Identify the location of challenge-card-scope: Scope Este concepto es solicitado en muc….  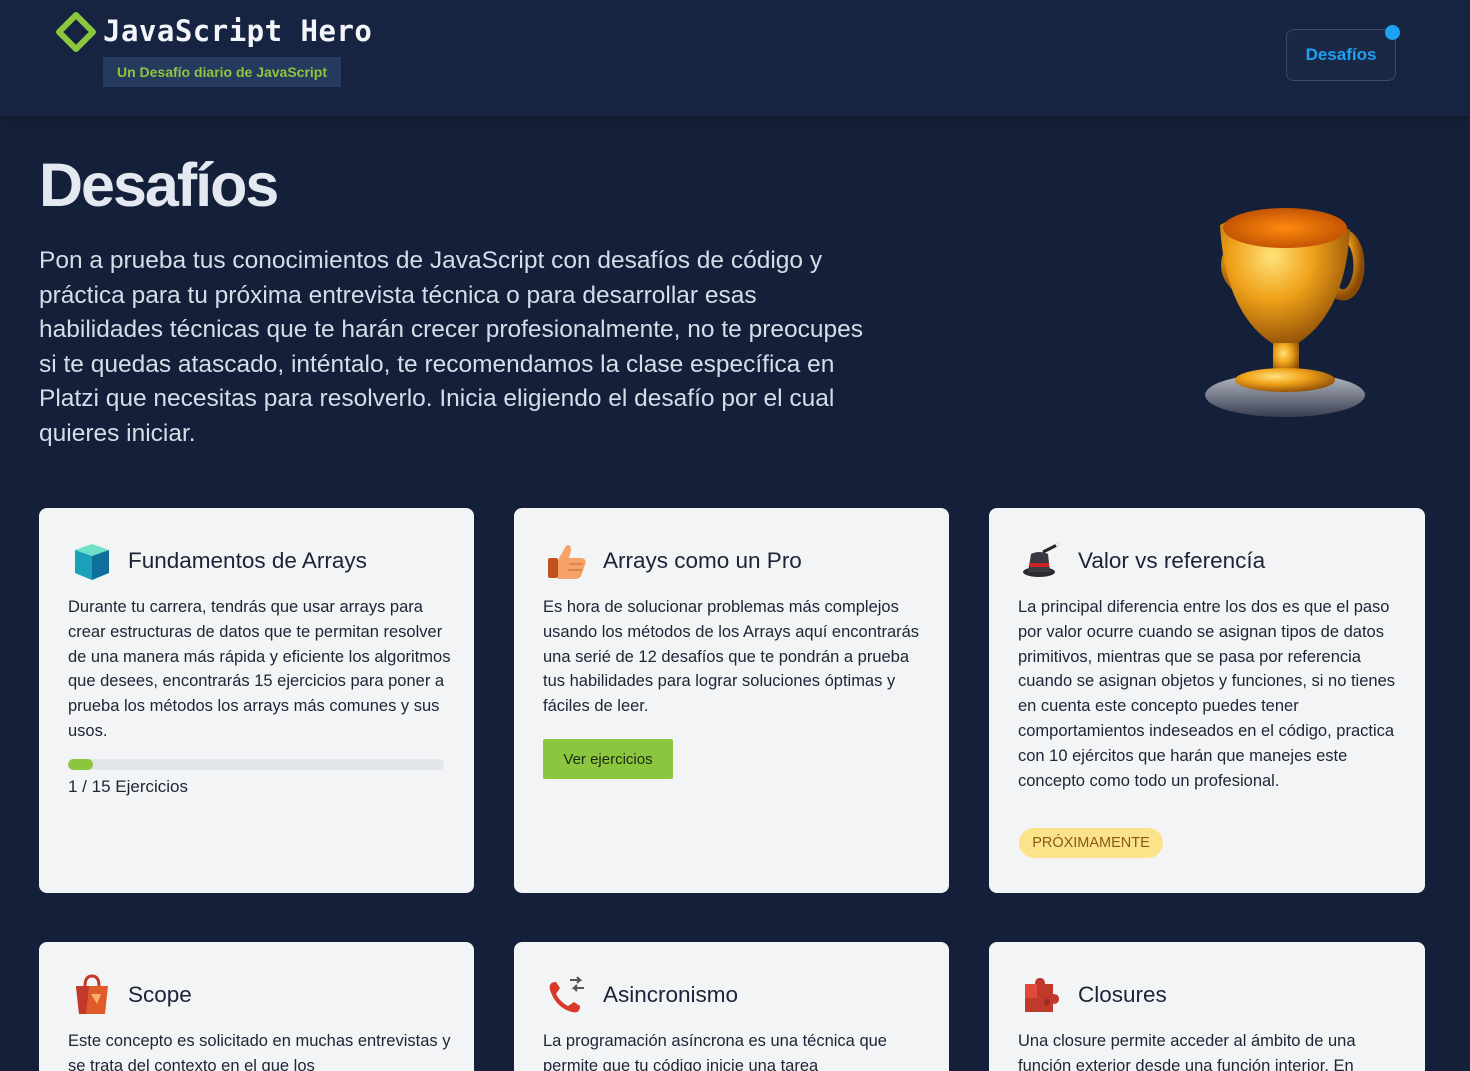
(256, 1006).